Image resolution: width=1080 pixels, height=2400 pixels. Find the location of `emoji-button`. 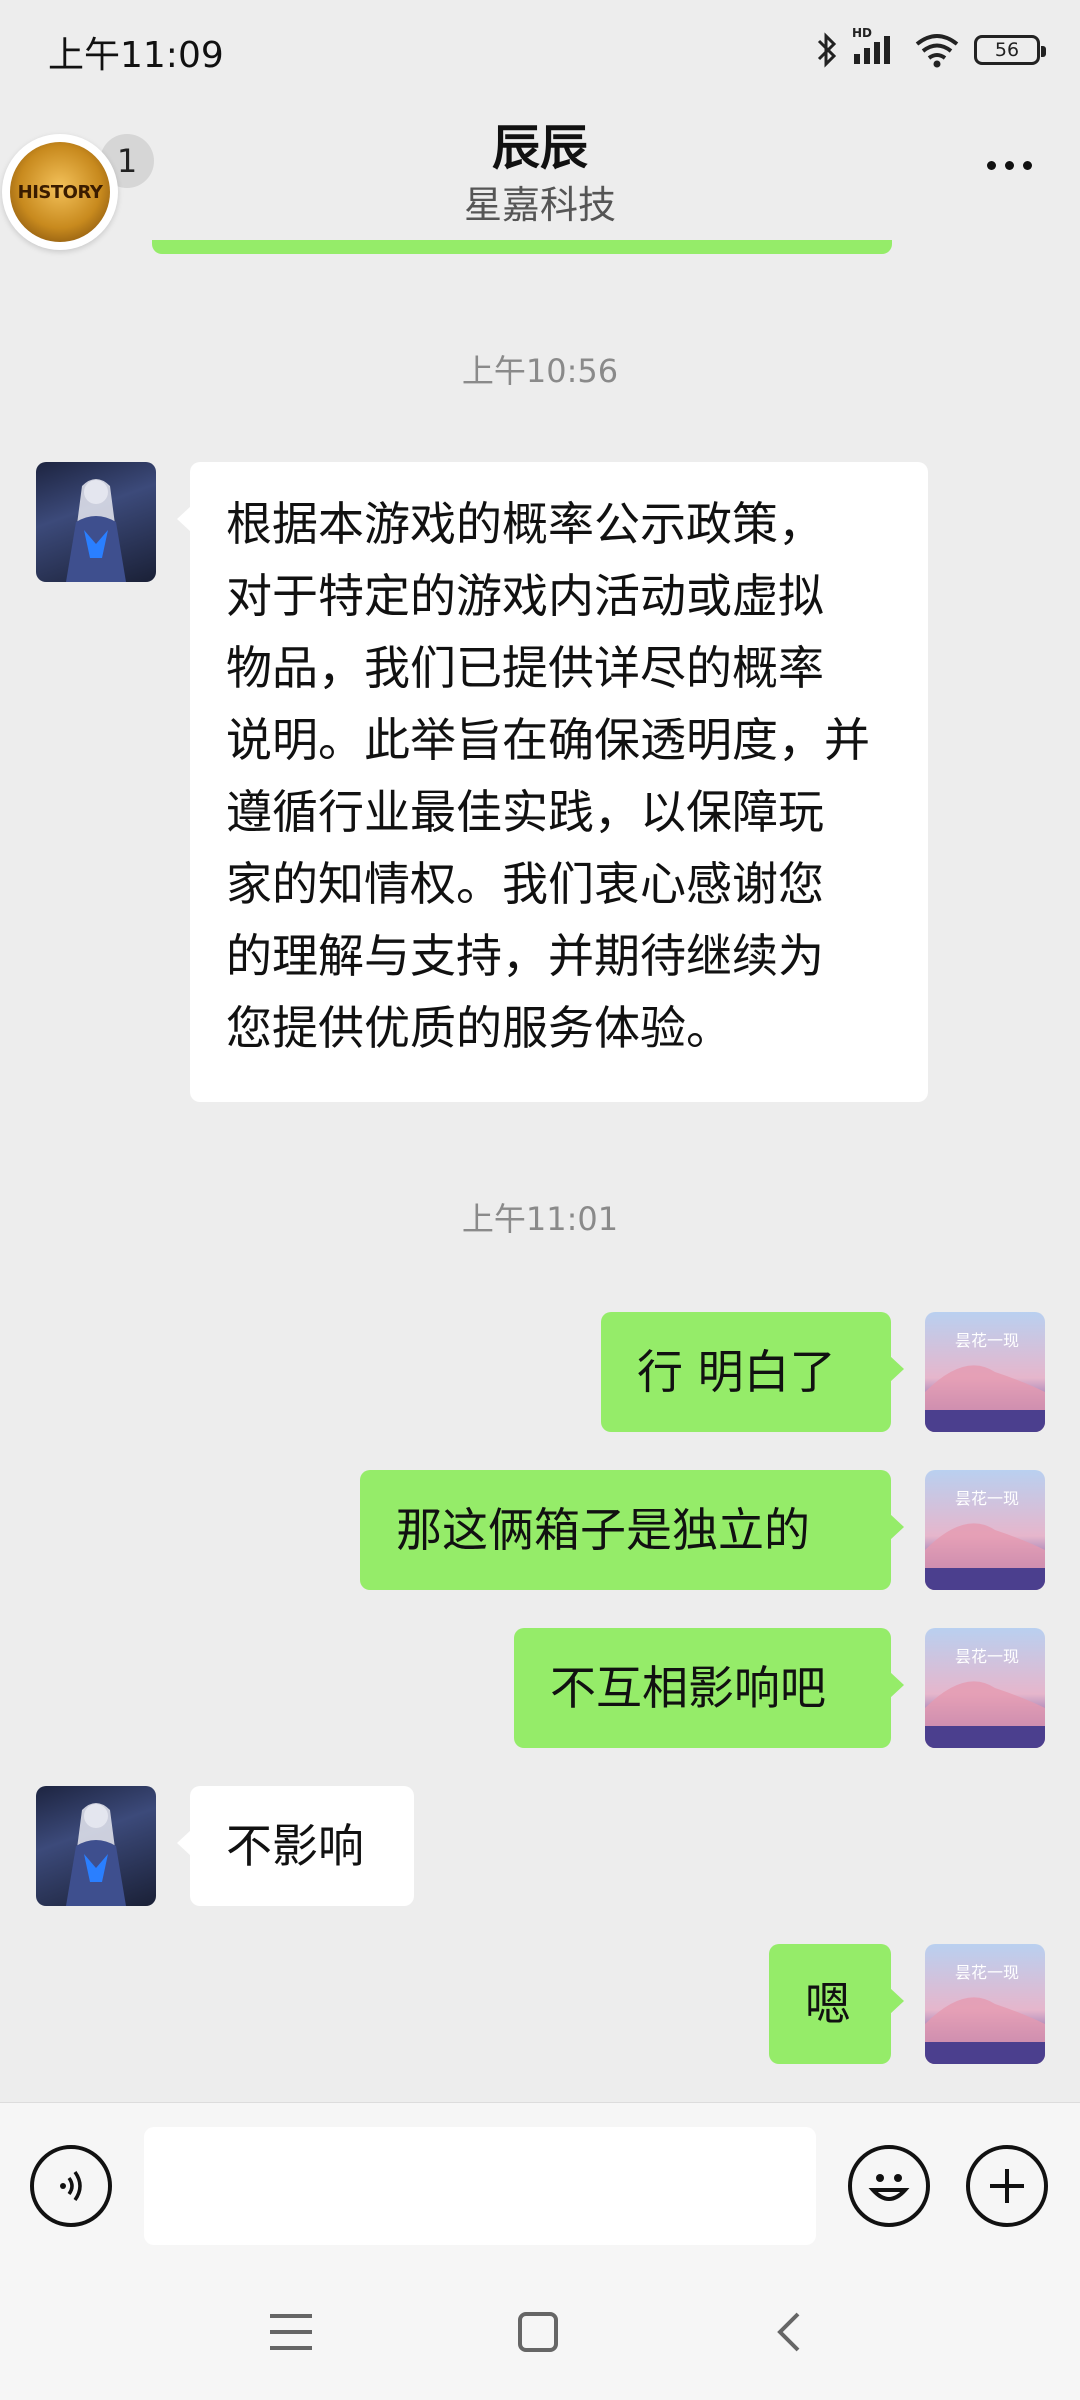

emoji-button is located at coordinates (889, 2186).